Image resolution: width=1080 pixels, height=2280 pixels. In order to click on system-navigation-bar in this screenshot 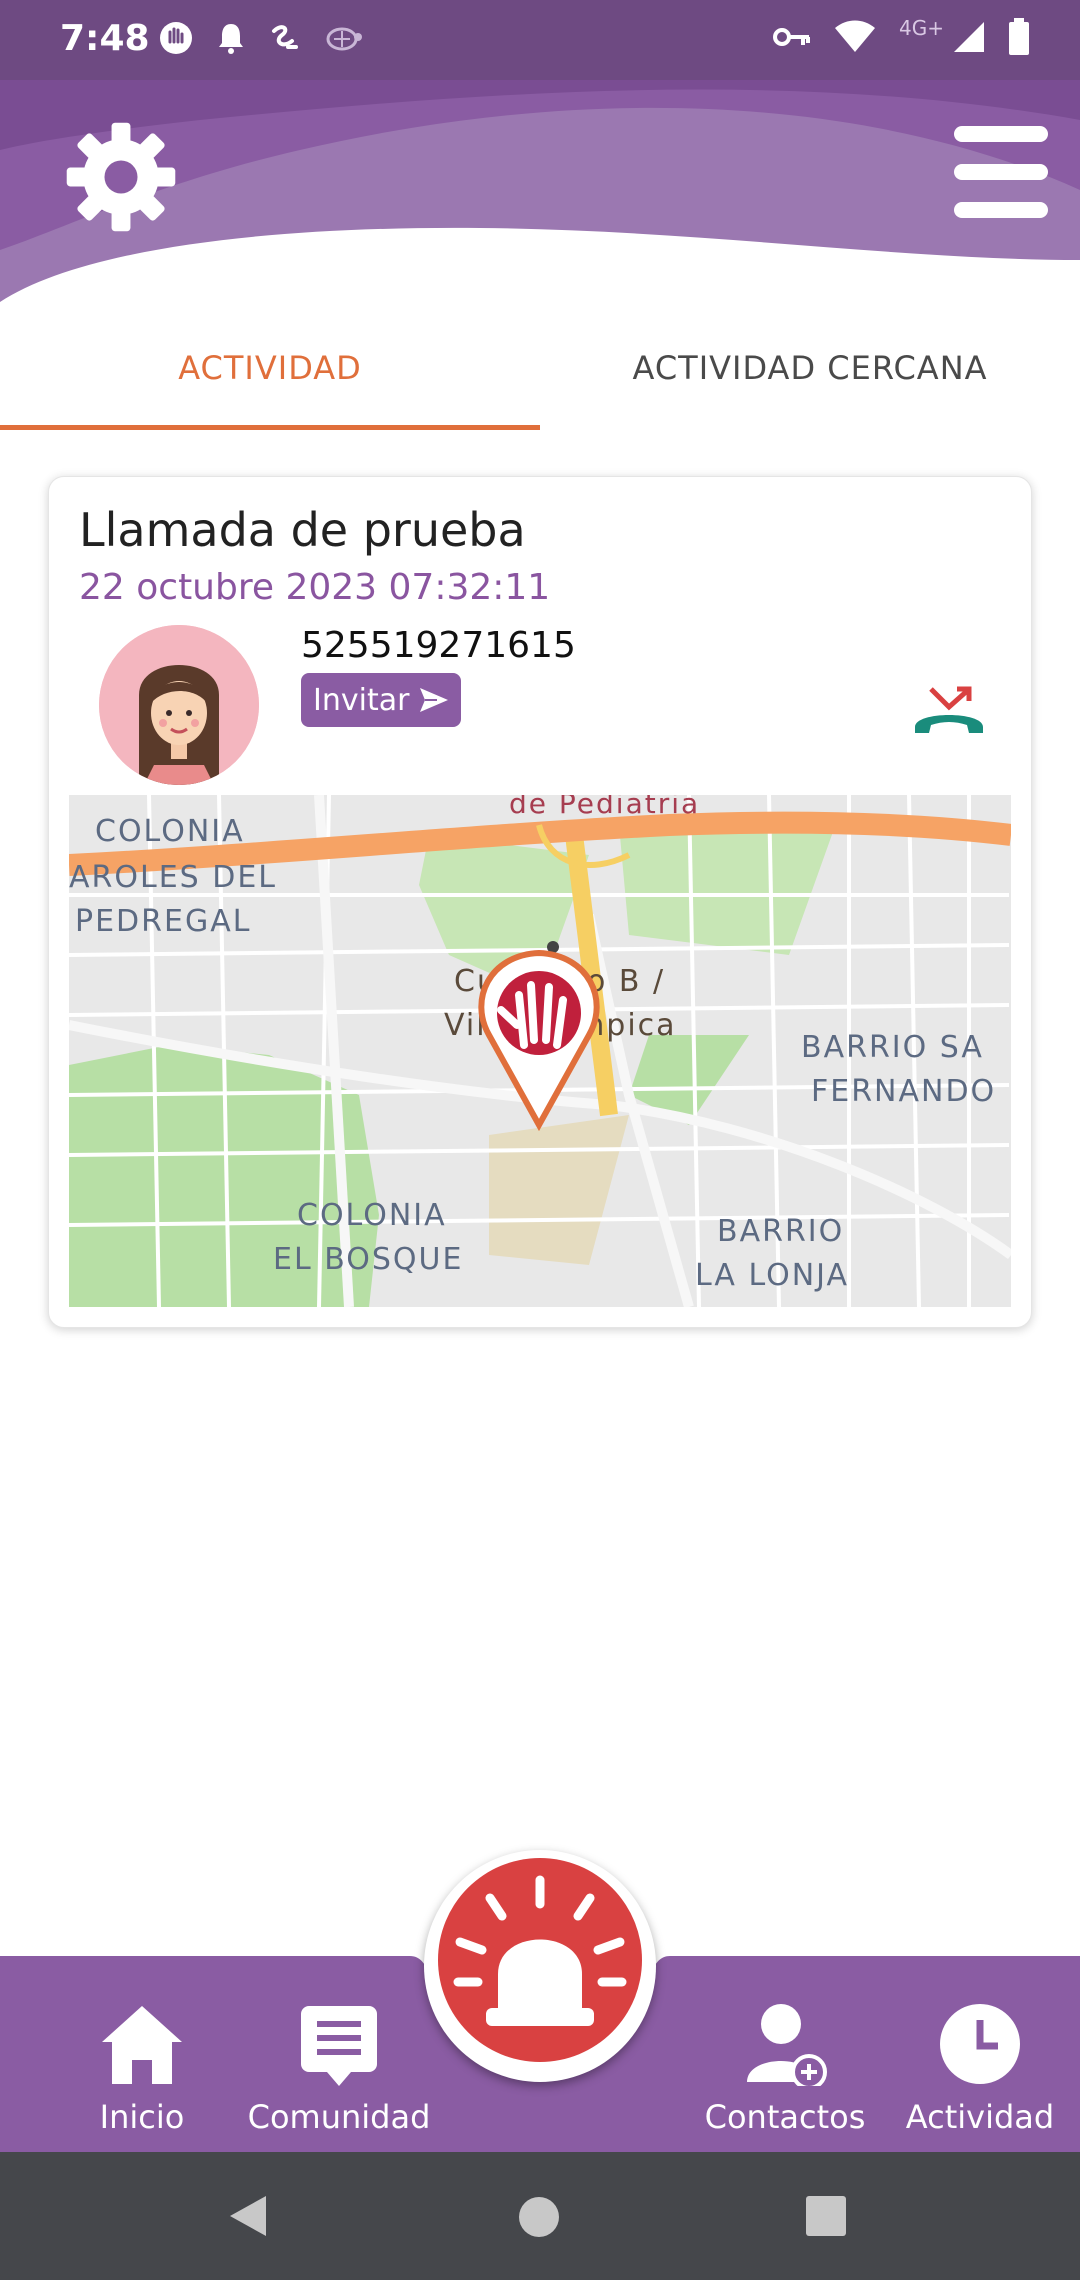, I will do `click(540, 2216)`.